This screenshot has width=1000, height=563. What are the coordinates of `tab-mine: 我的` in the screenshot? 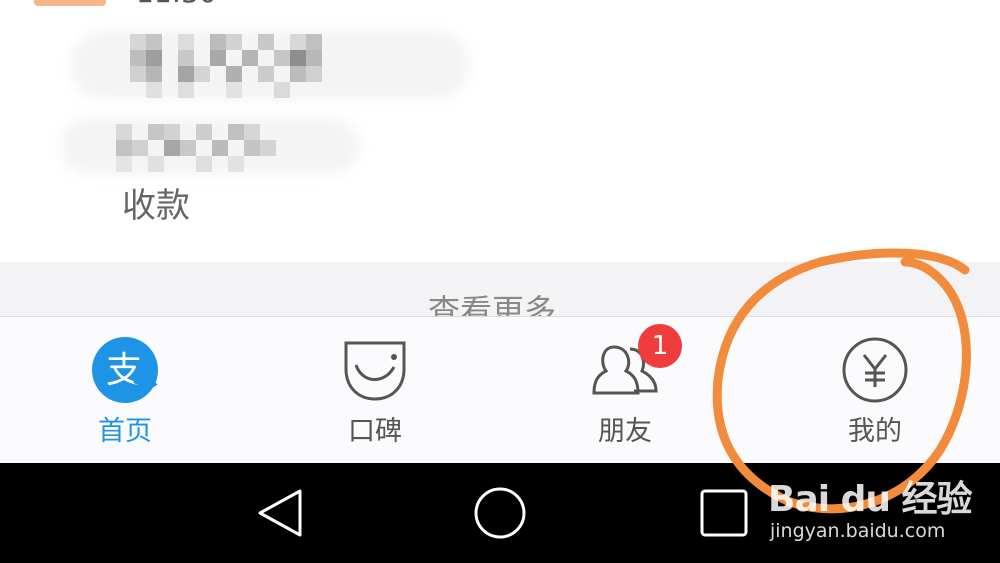 It's located at (875, 390).